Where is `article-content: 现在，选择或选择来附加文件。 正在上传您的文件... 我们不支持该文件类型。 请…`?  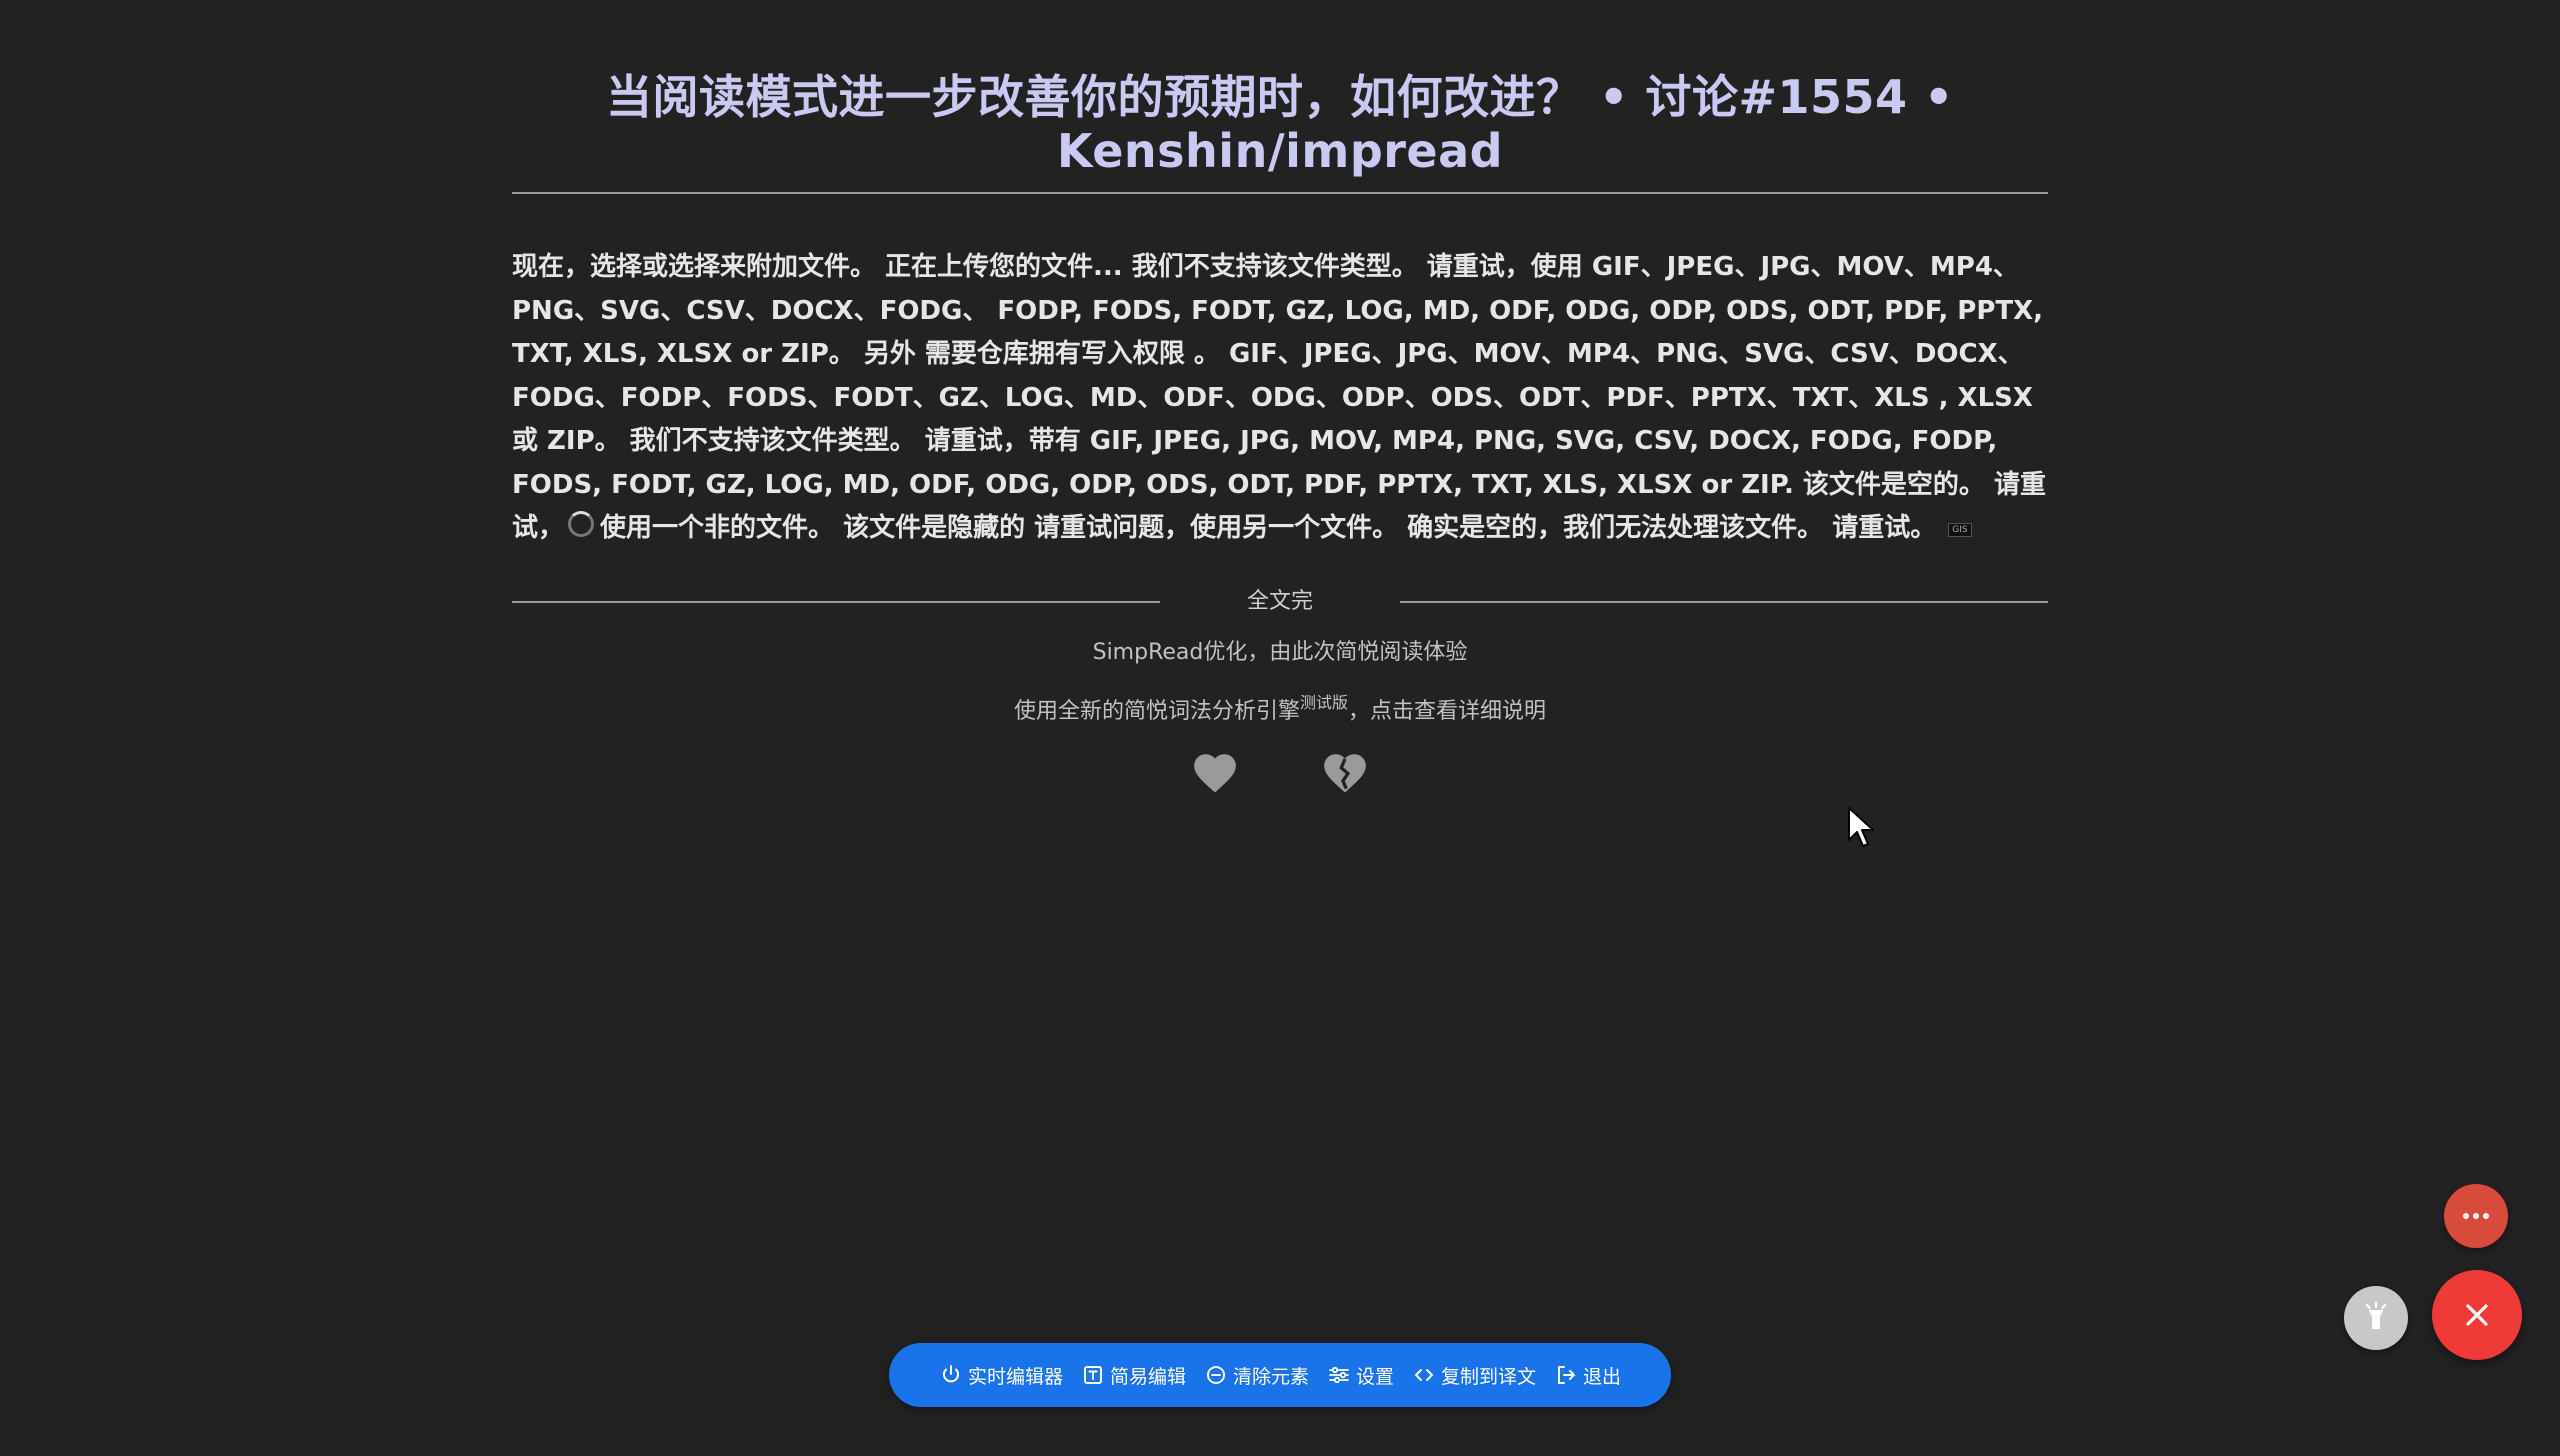 article-content: 现在，选择或选择来附加文件。 正在上传您的文件... 我们不支持该文件类型。 请… is located at coordinates (1280, 398).